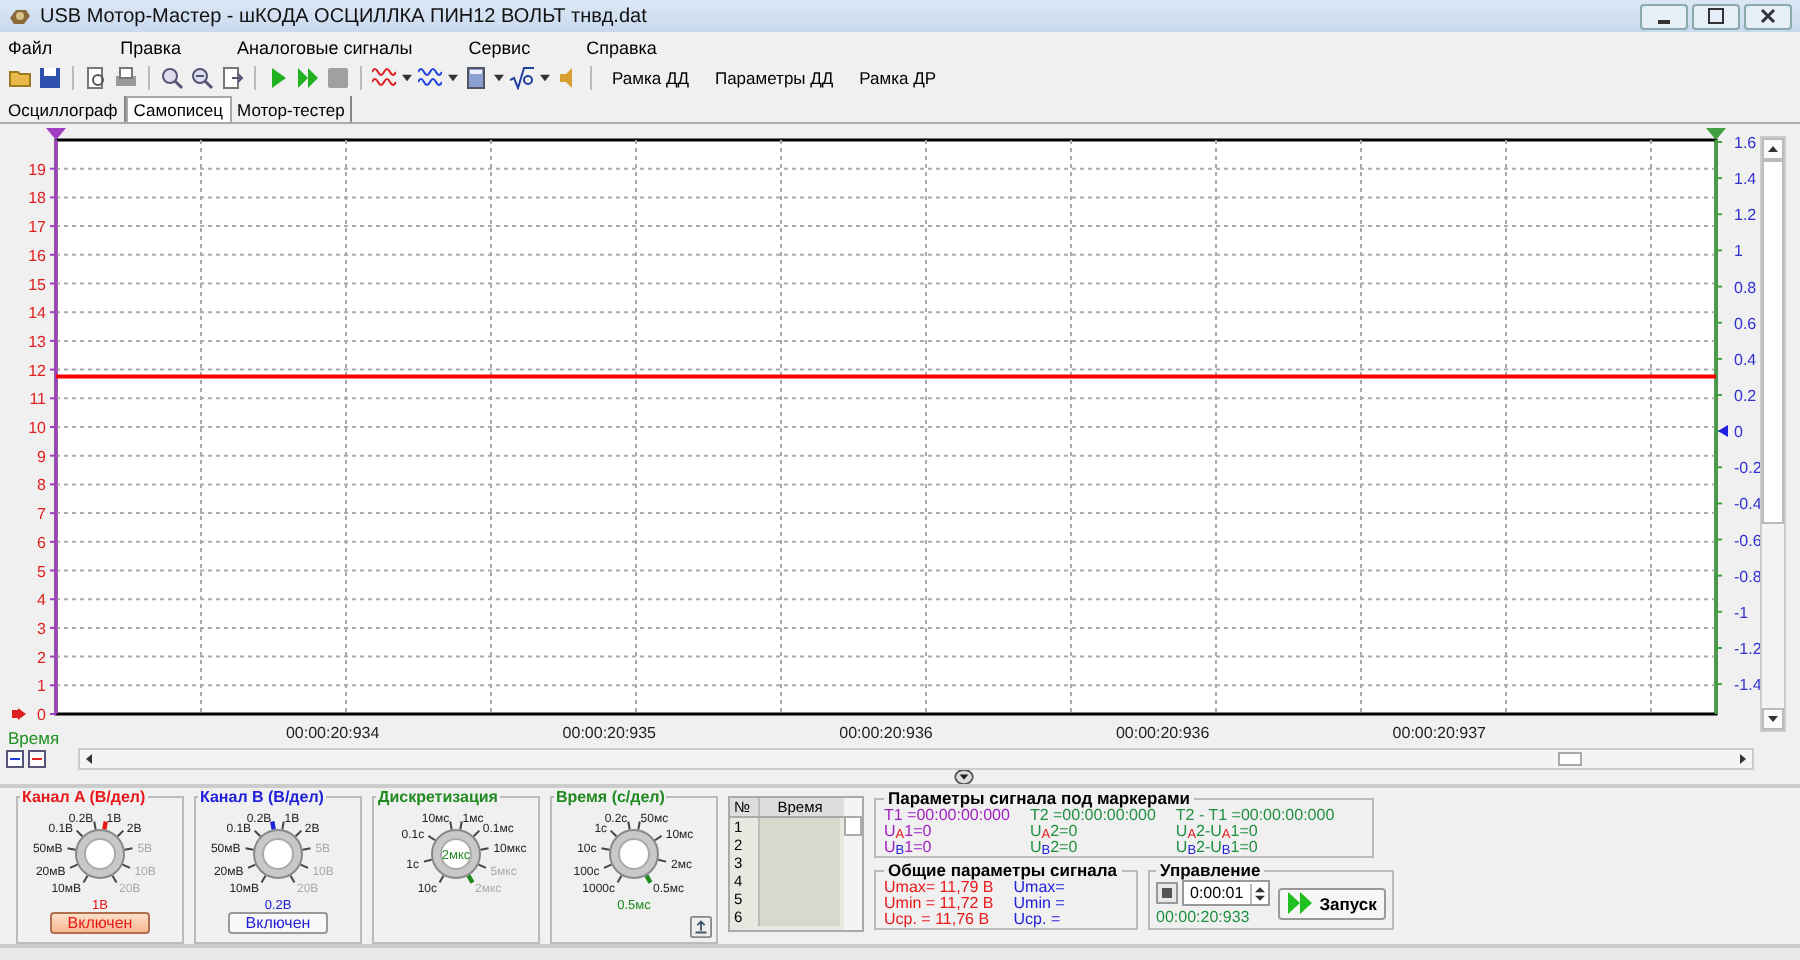 This screenshot has width=1800, height=960. Describe the element at coordinates (325, 47) in the screenshot. I see `menu-item: Аналоговые сигналы` at that location.